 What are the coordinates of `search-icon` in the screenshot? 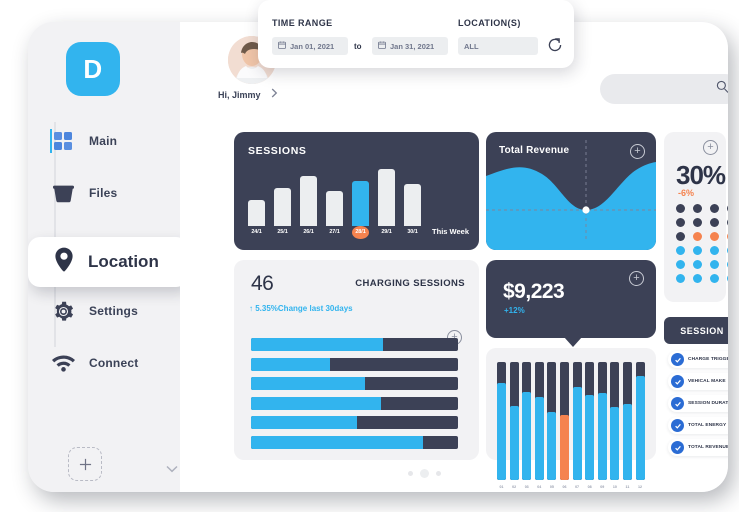 It's located at (722, 89).